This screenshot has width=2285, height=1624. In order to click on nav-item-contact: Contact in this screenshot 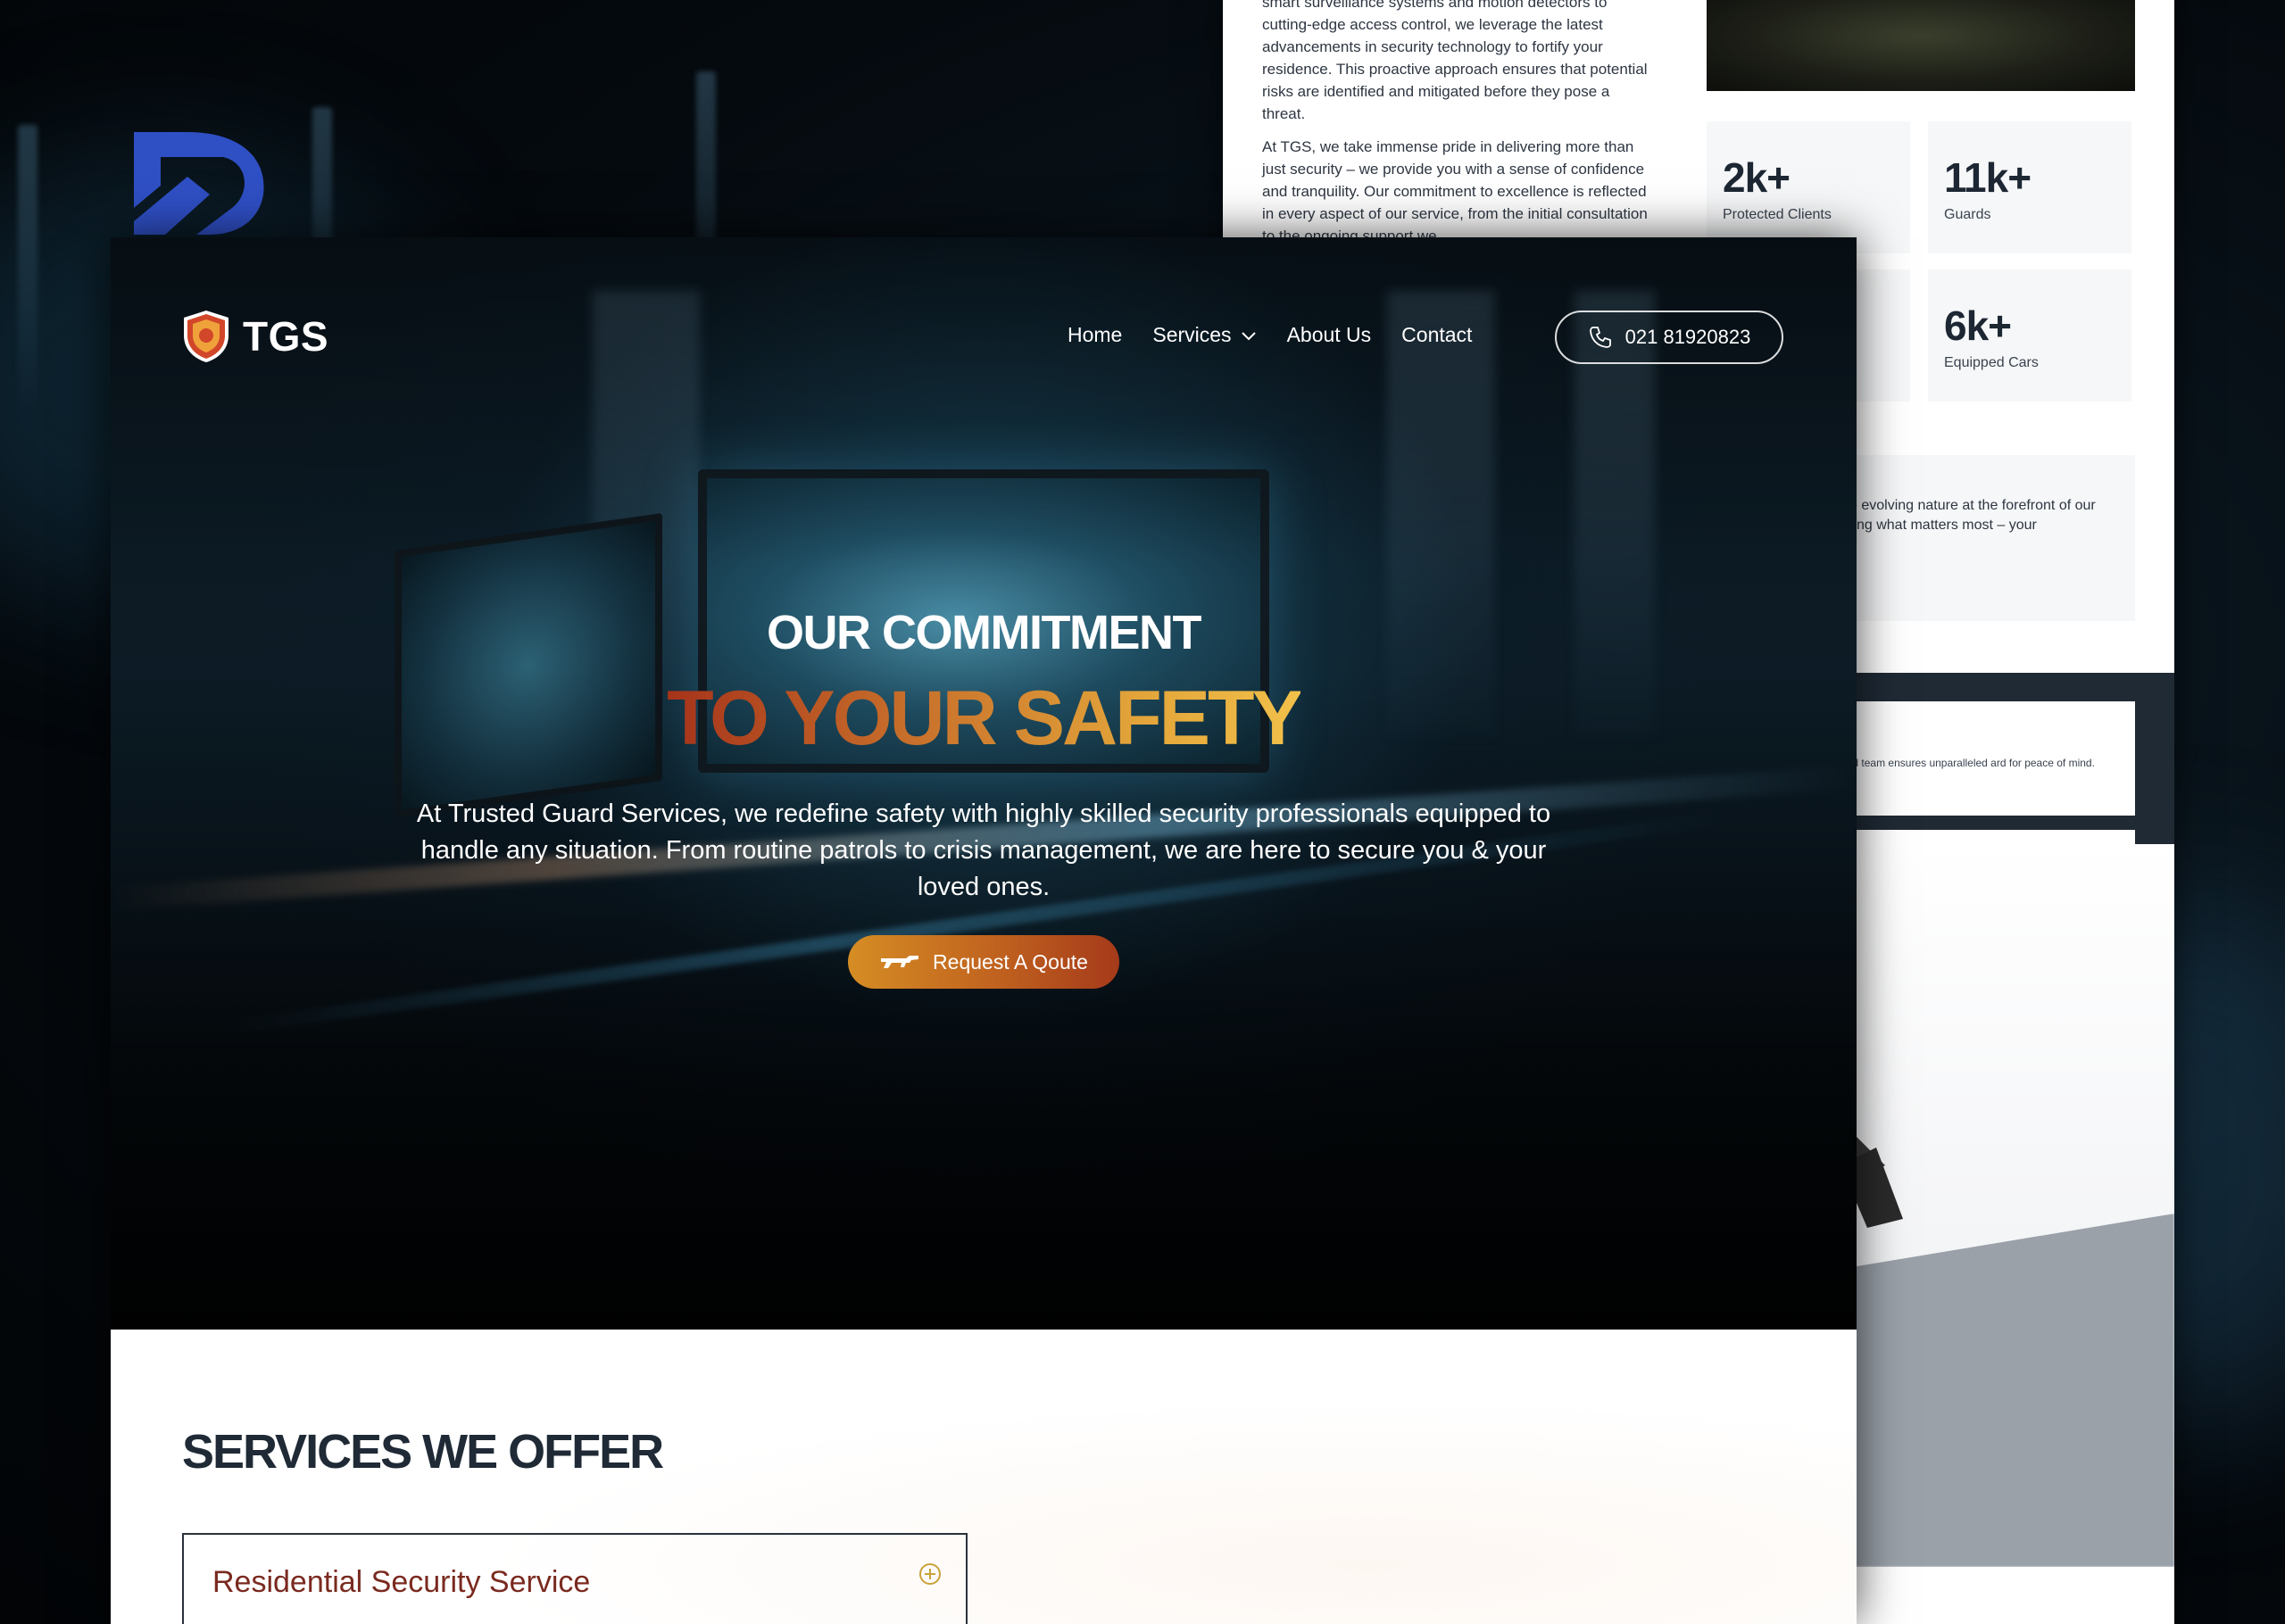, I will do `click(1436, 335)`.